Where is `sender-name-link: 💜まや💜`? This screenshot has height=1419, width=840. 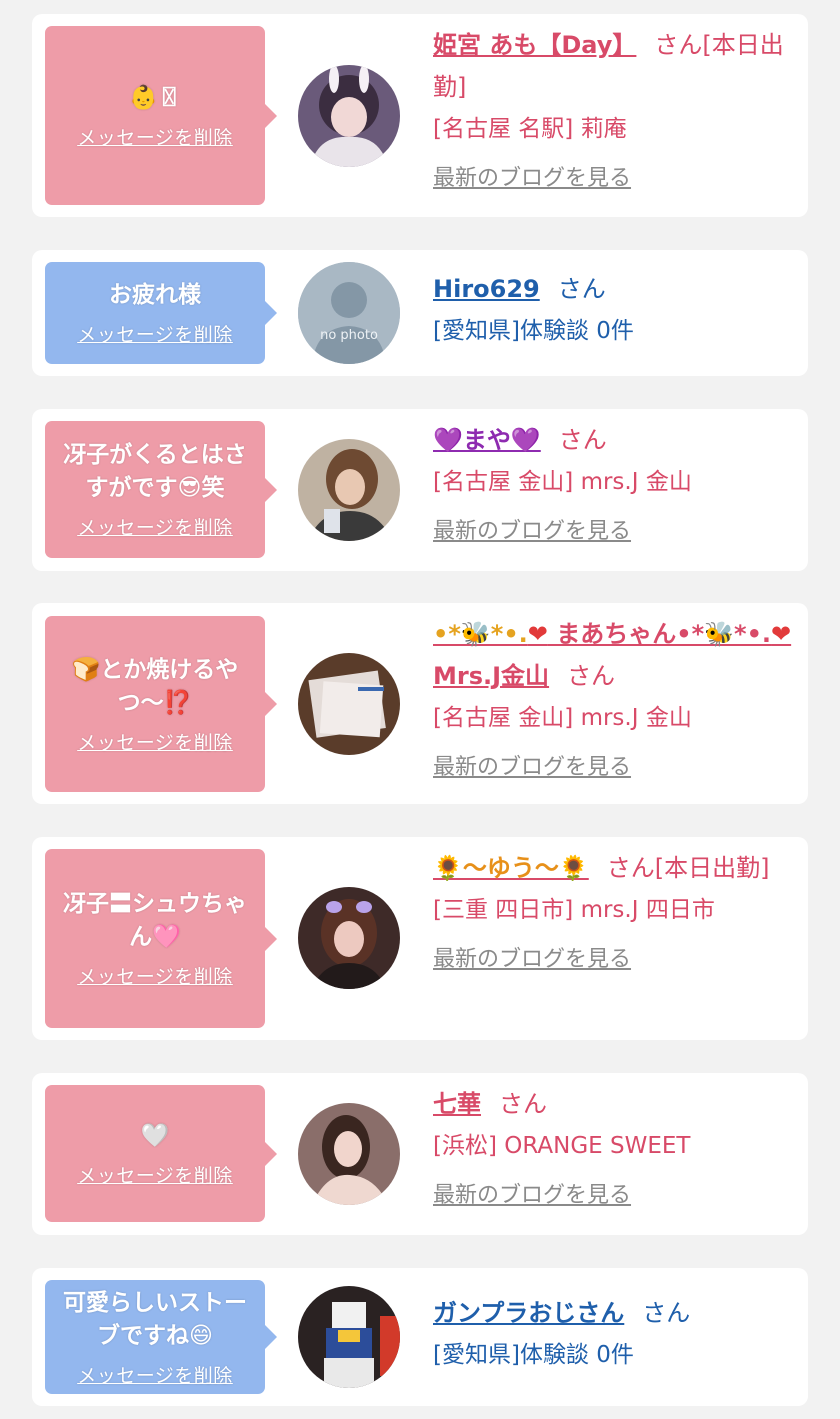 sender-name-link: 💜まや💜 is located at coordinates (487, 440).